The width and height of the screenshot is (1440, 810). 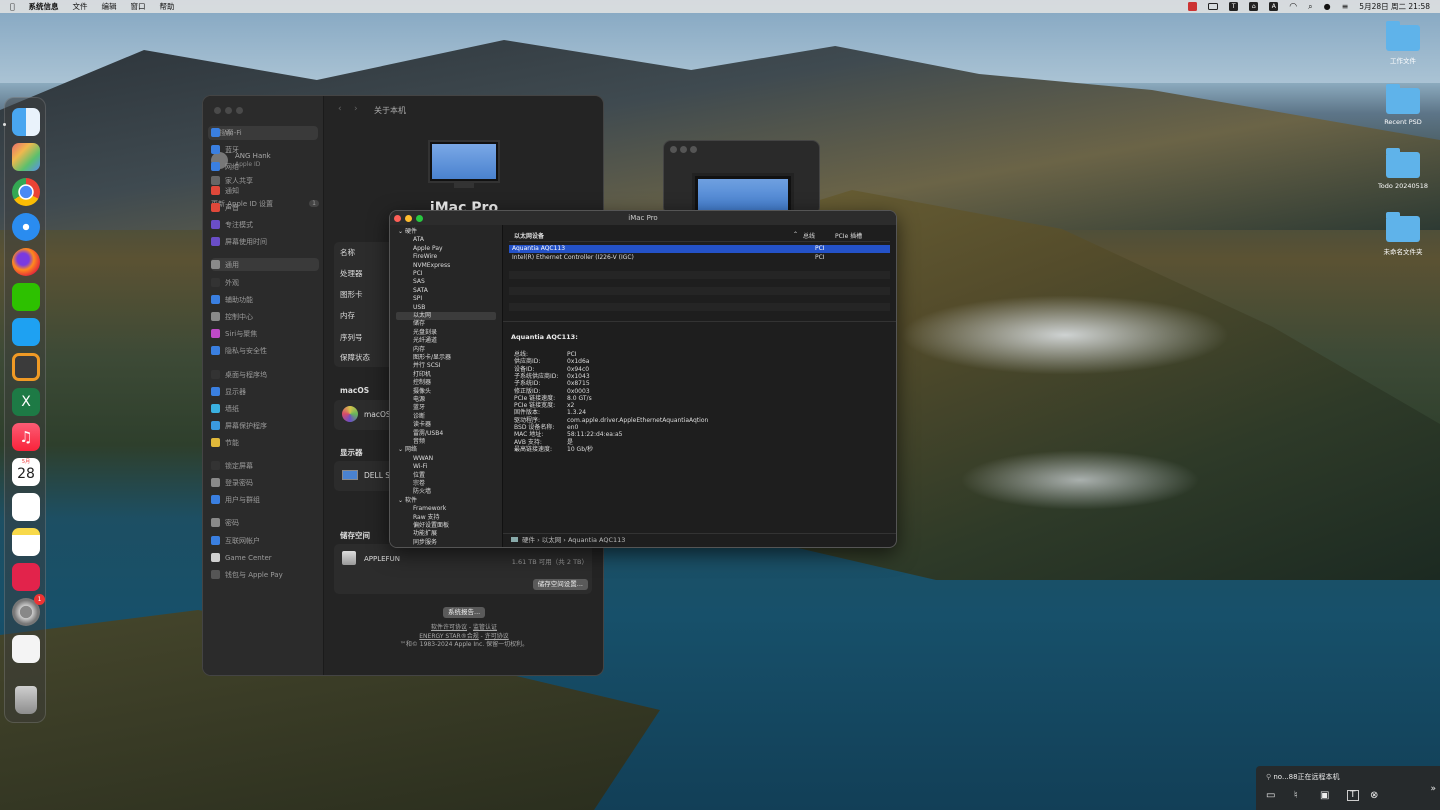 I want to click on menu-app-name: 系统信息, so click(x=44, y=6).